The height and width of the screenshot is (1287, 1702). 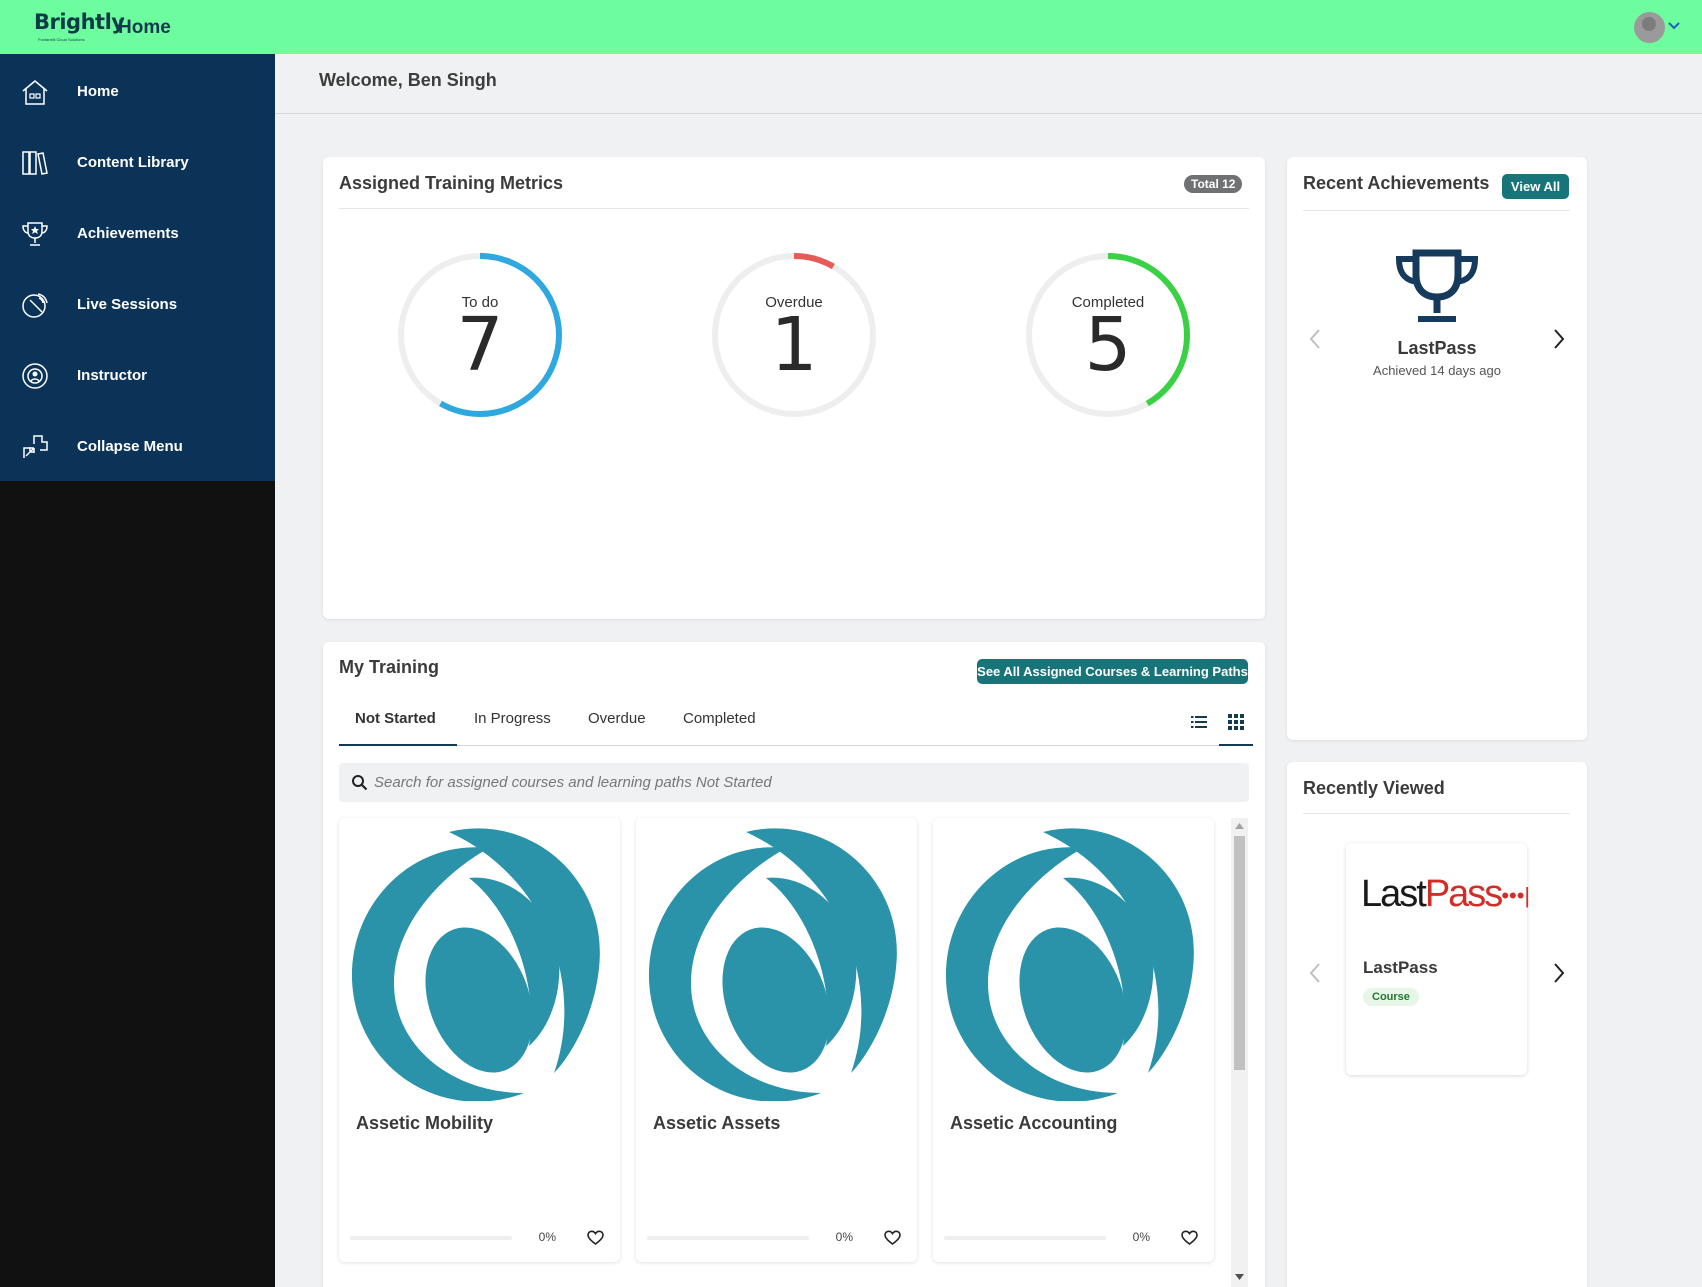 I want to click on page-title: Home, so click(x=144, y=27).